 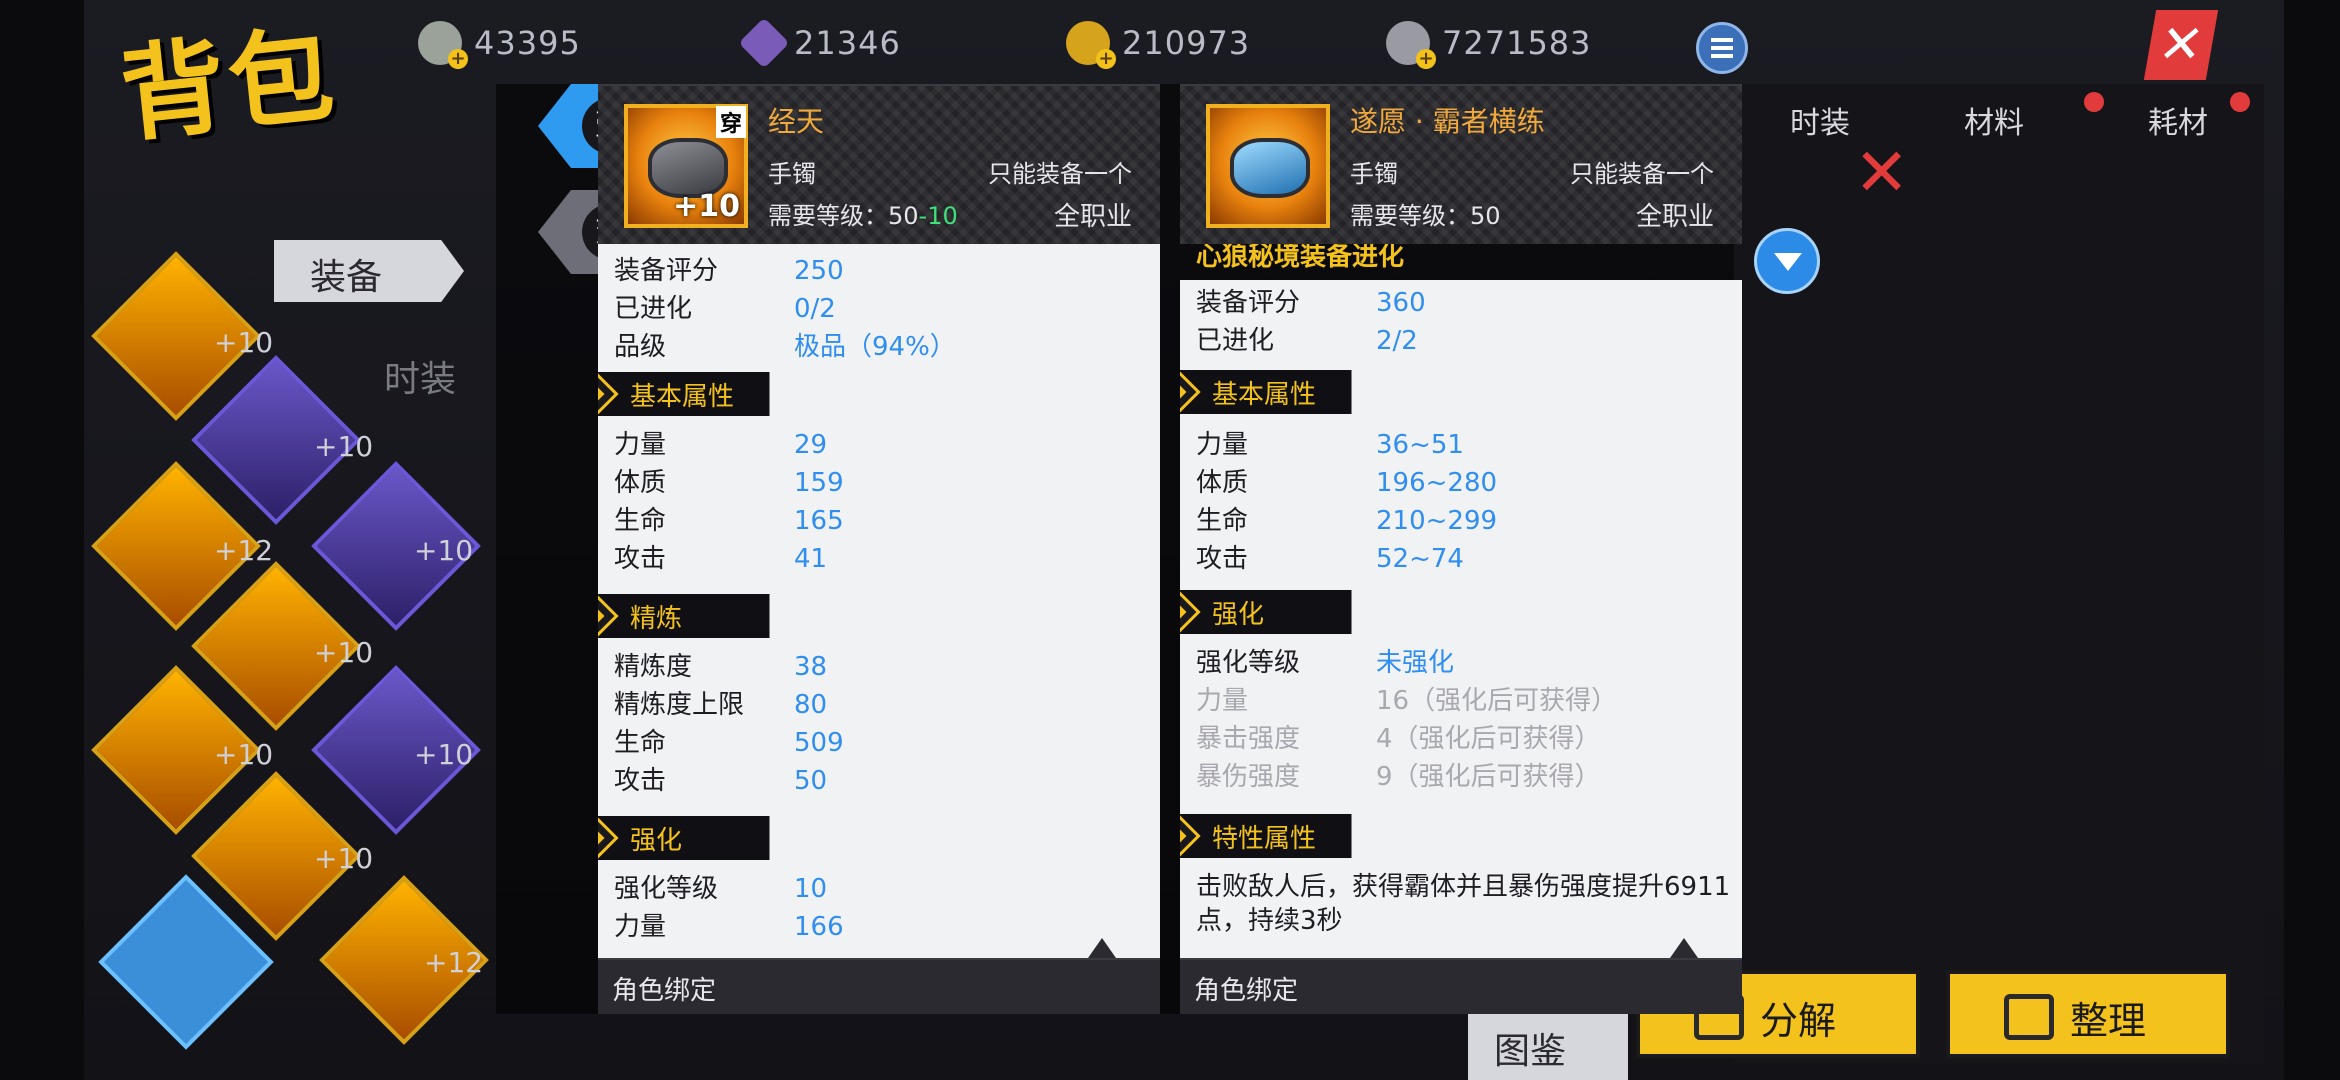 I want to click on item-name: 遂愿 · 霸者横练, so click(x=1447, y=121).